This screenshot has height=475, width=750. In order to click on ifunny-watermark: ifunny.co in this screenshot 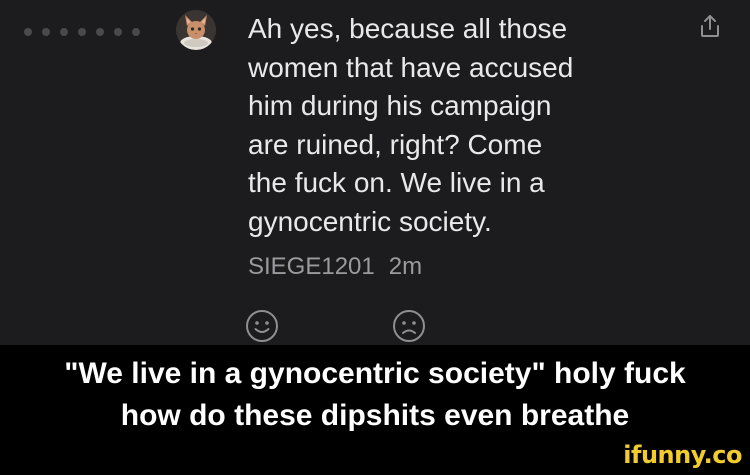, I will do `click(682, 455)`.